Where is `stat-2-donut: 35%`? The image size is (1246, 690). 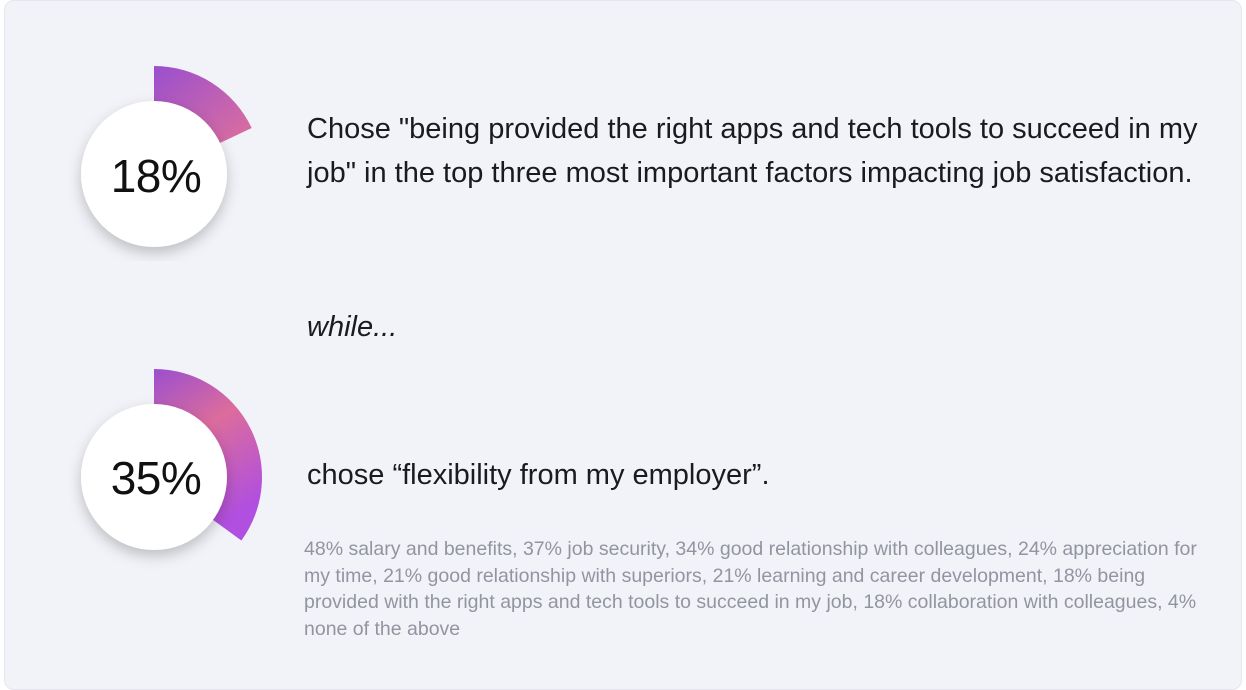 stat-2-donut: 35% is located at coordinates (155, 446).